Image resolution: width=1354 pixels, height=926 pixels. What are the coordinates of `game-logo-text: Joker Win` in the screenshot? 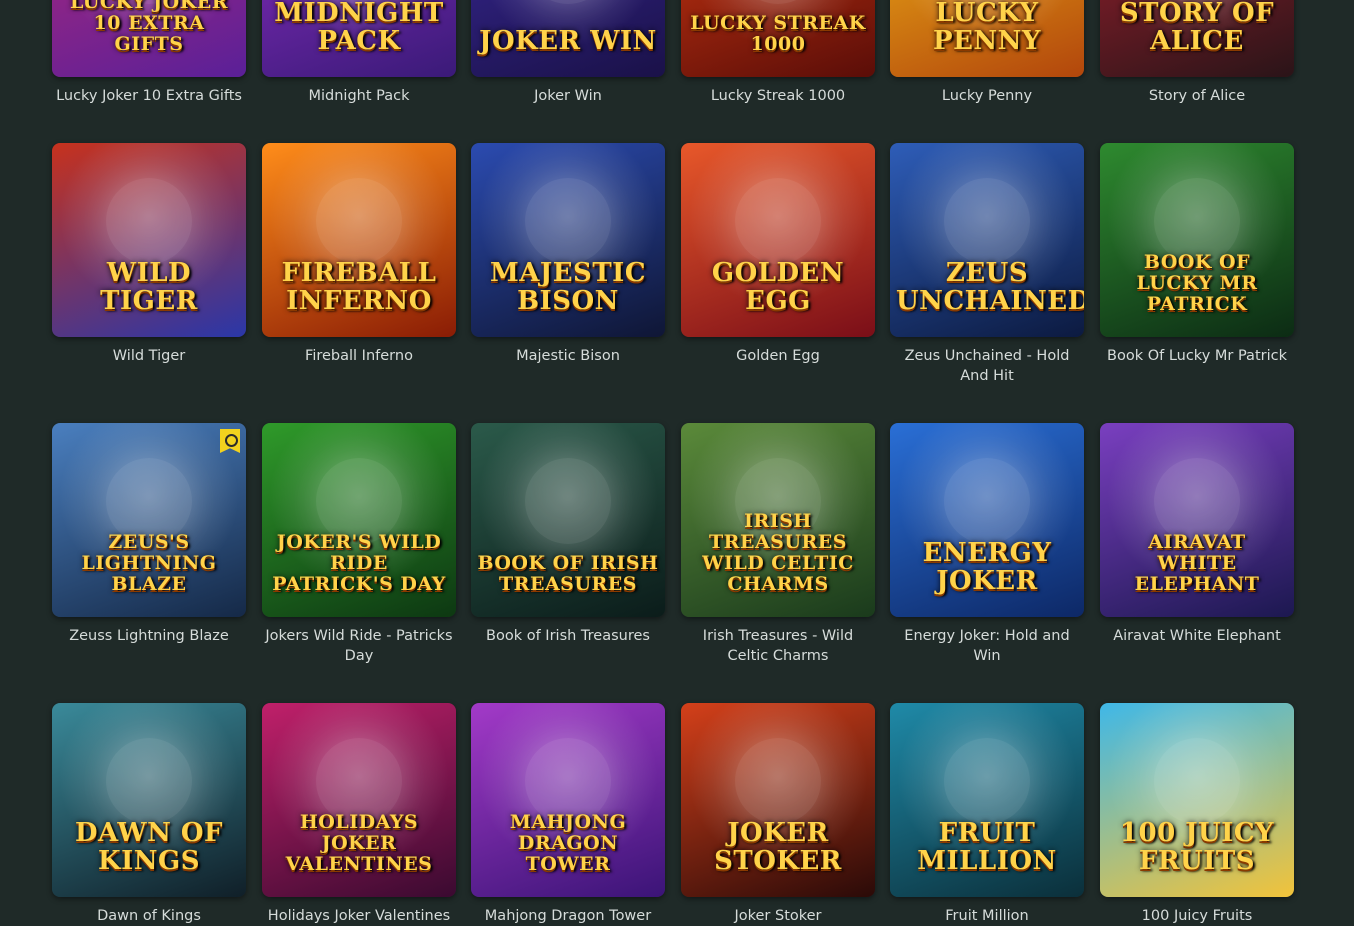 It's located at (568, 41).